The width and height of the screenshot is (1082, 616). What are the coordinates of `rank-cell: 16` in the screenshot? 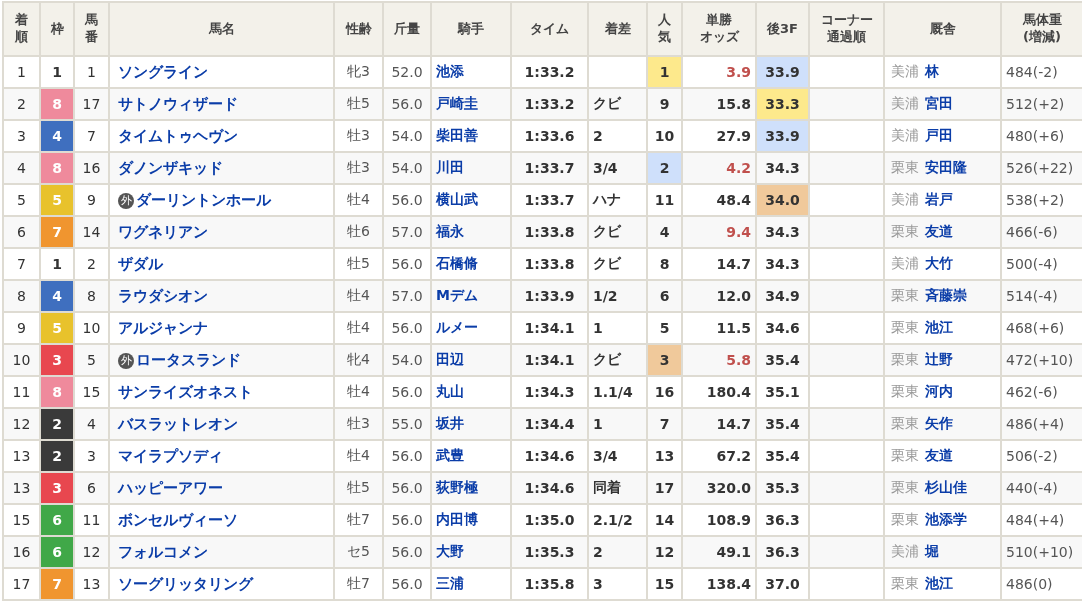 It's located at (21, 552).